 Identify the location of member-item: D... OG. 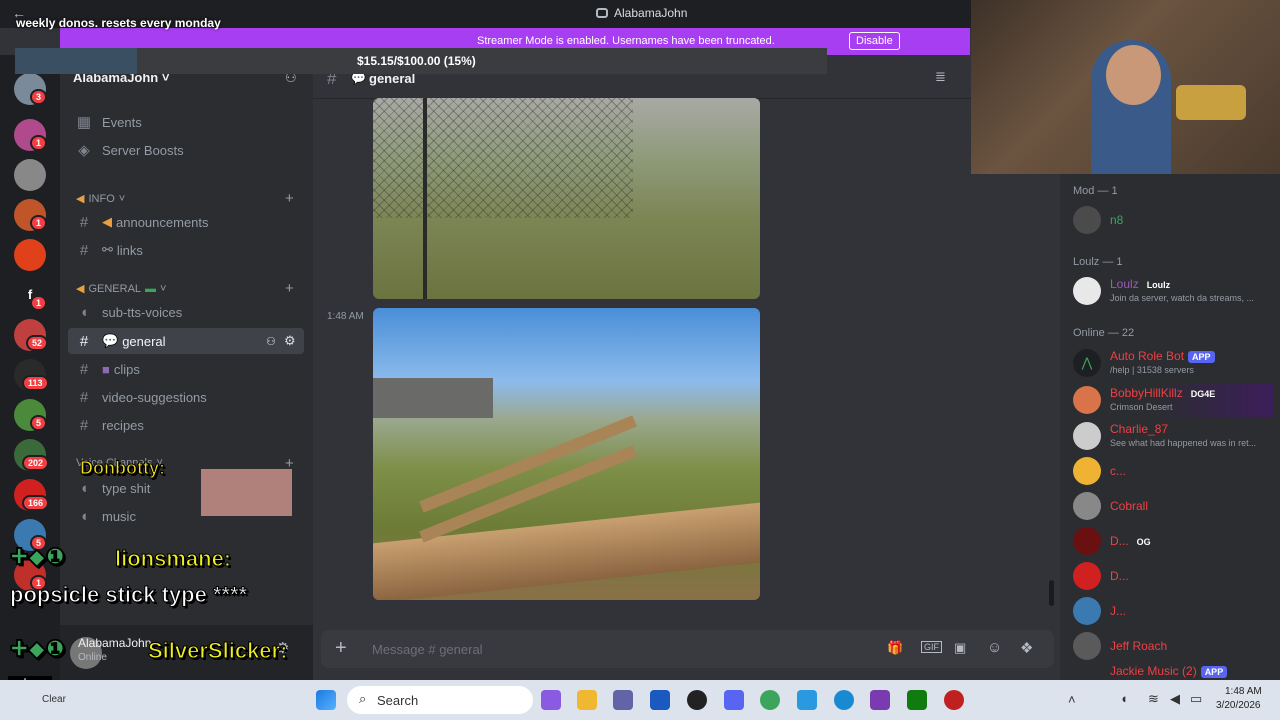
(1173, 541).